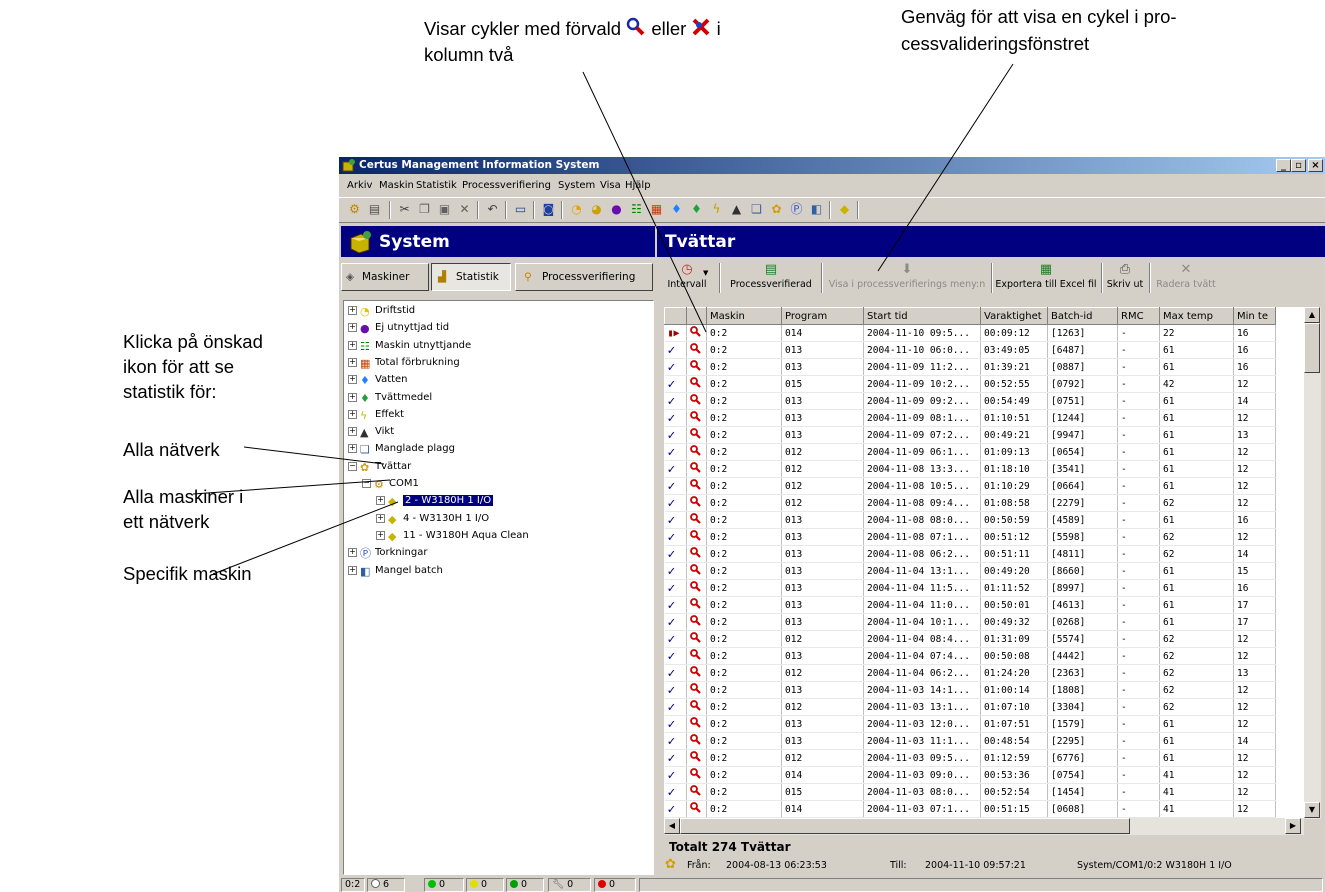 This screenshot has height=892, width=1325. What do you see at coordinates (1312, 315) in the screenshot?
I see `scroll-up-button: ▲` at bounding box center [1312, 315].